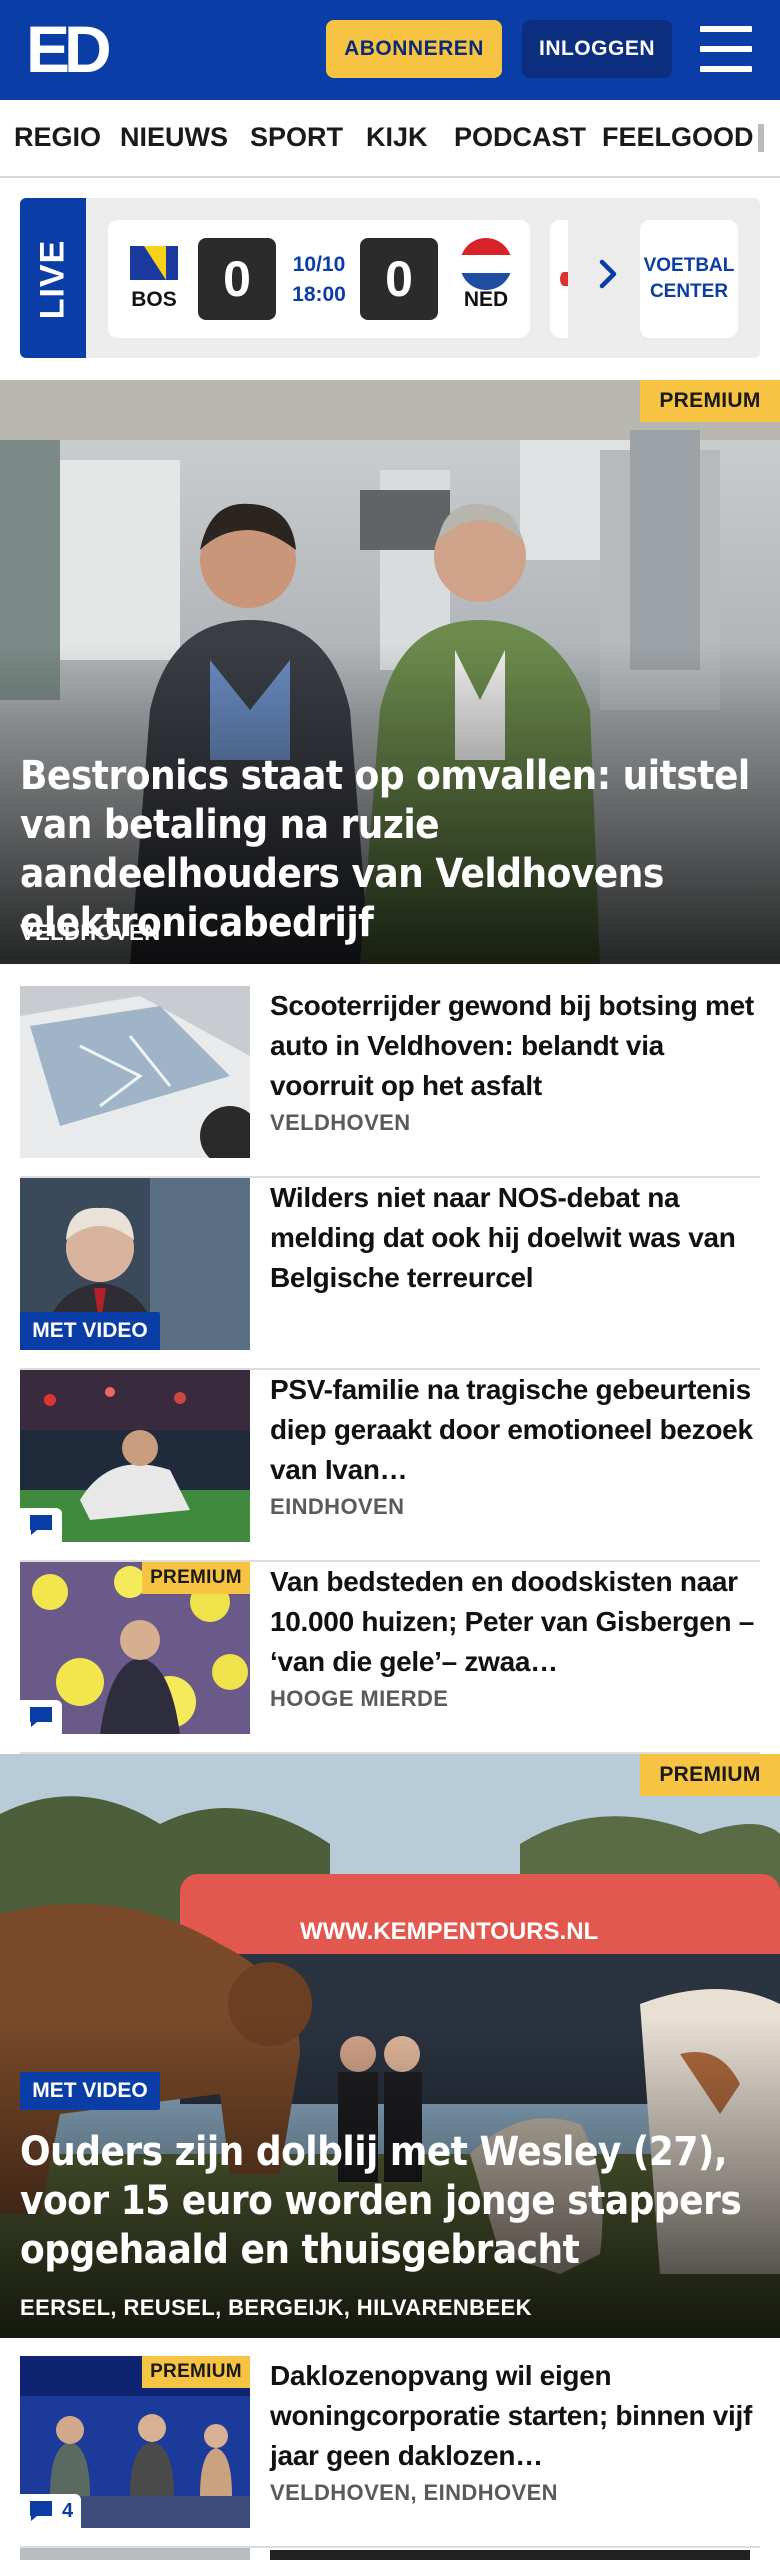 Image resolution: width=780 pixels, height=2560 pixels. What do you see at coordinates (319, 264) in the screenshot?
I see `match-date: 10/10` at bounding box center [319, 264].